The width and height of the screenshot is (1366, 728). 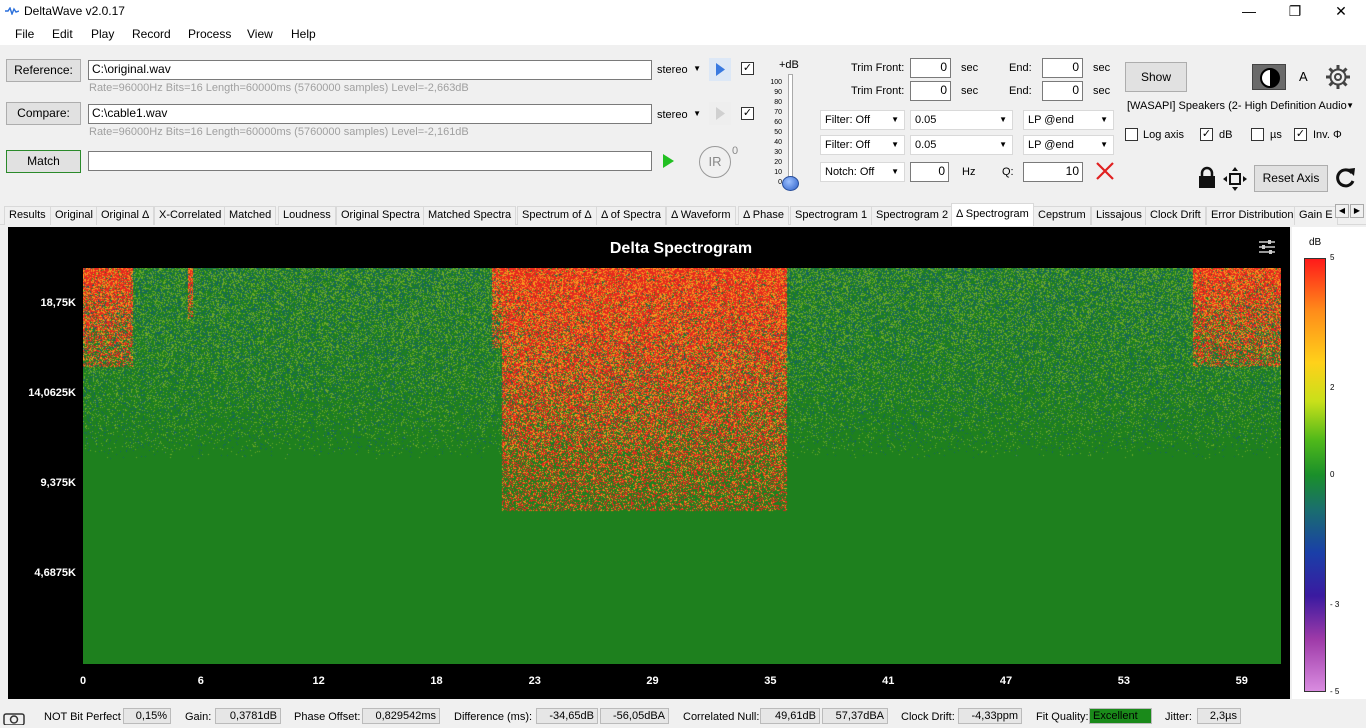 I want to click on menu-process: Process, so click(x=209, y=34).